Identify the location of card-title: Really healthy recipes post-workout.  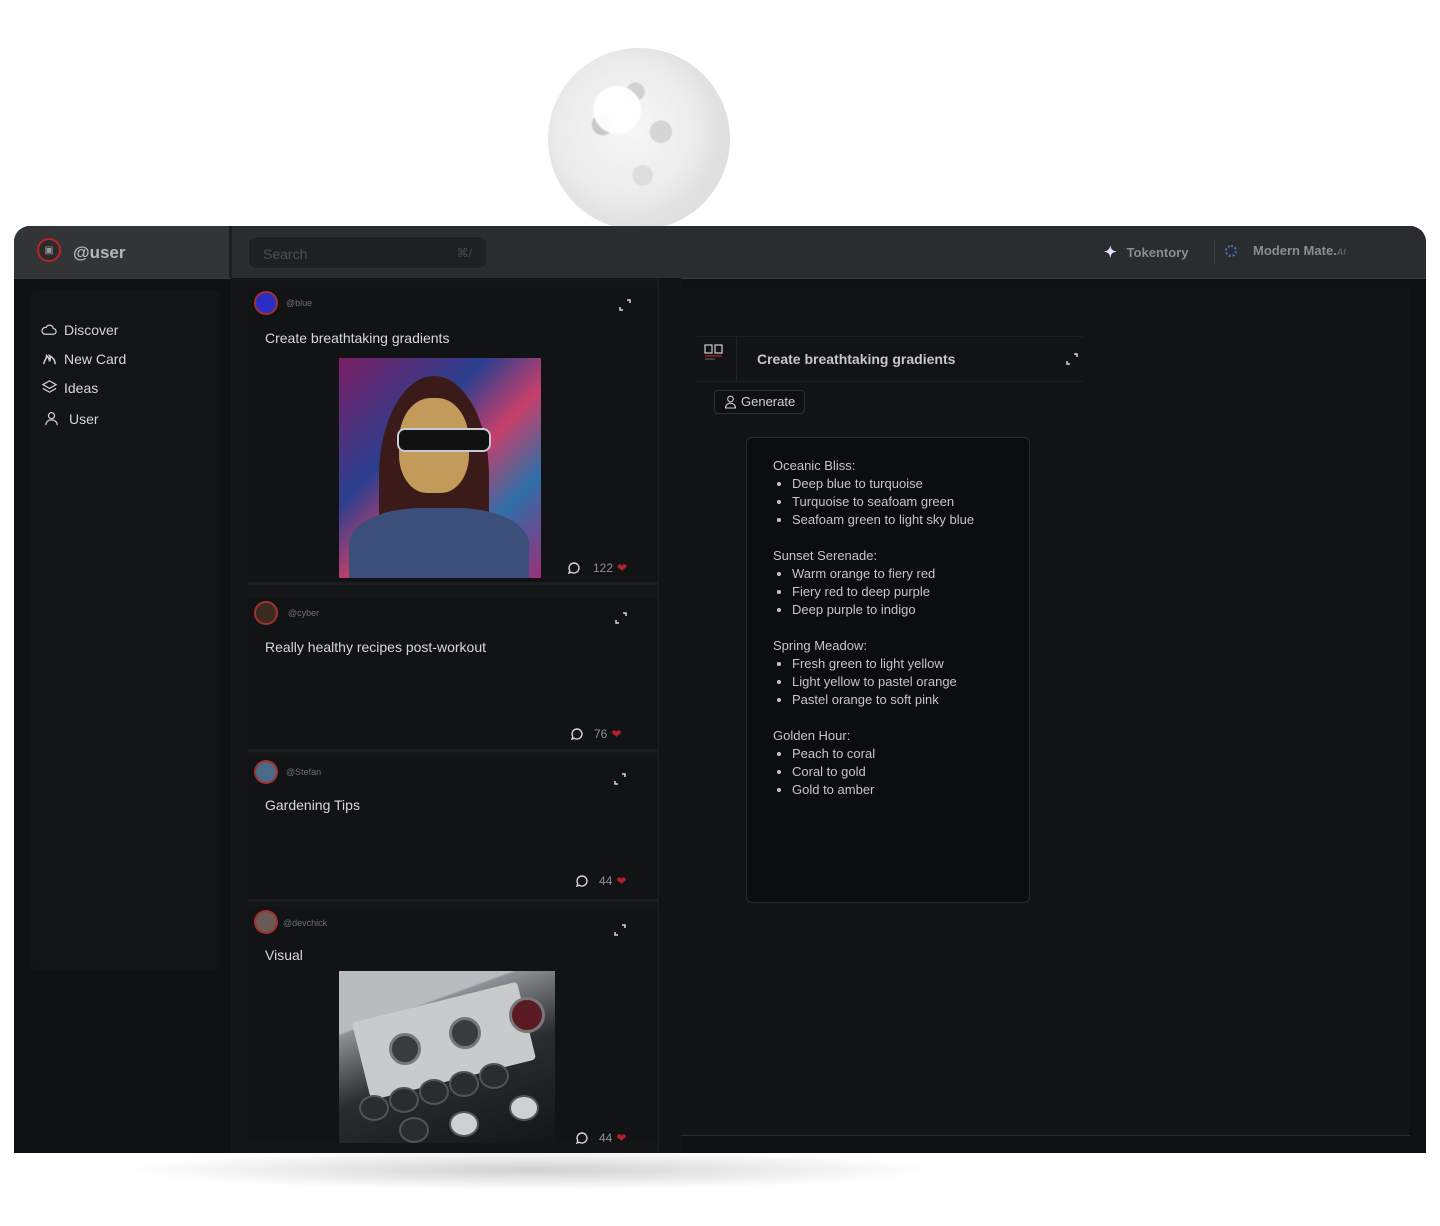
(375, 647).